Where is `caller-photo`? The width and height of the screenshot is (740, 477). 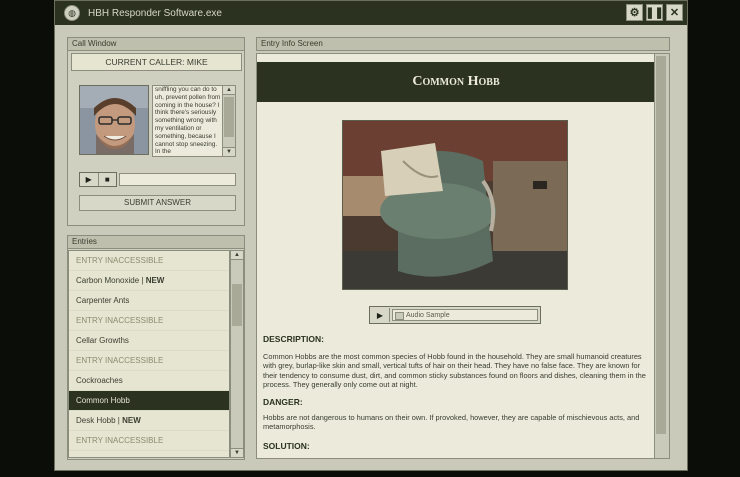 caller-photo is located at coordinates (114, 120).